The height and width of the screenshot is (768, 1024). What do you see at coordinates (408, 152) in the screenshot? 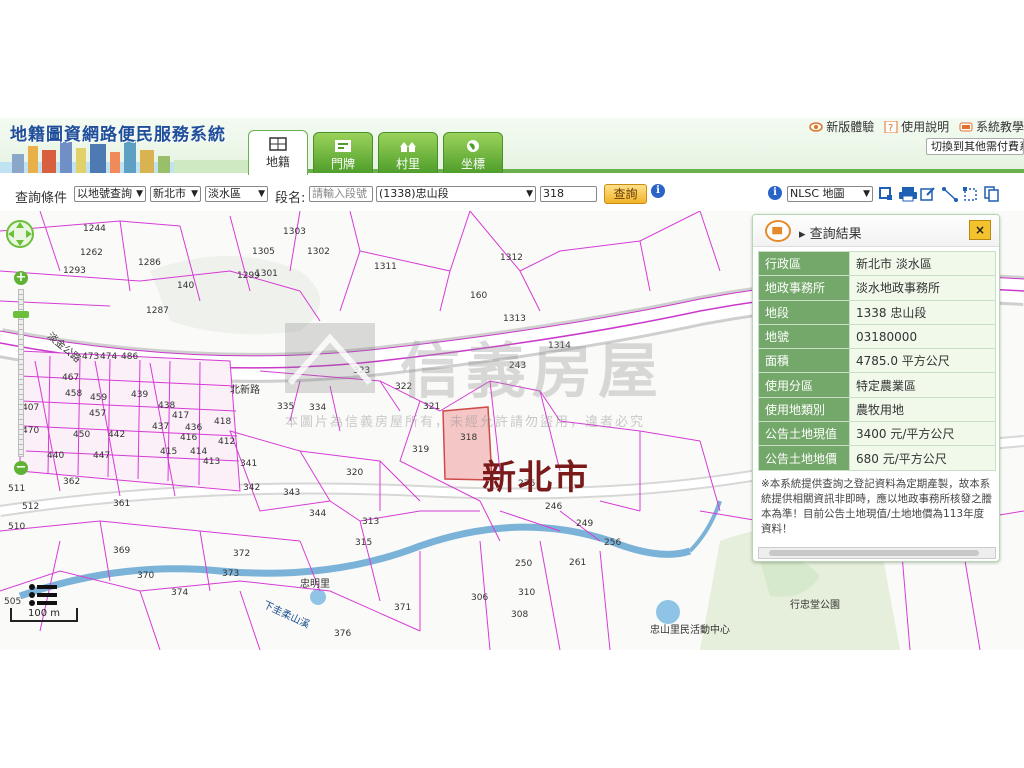
I see `tab-village: 村里` at bounding box center [408, 152].